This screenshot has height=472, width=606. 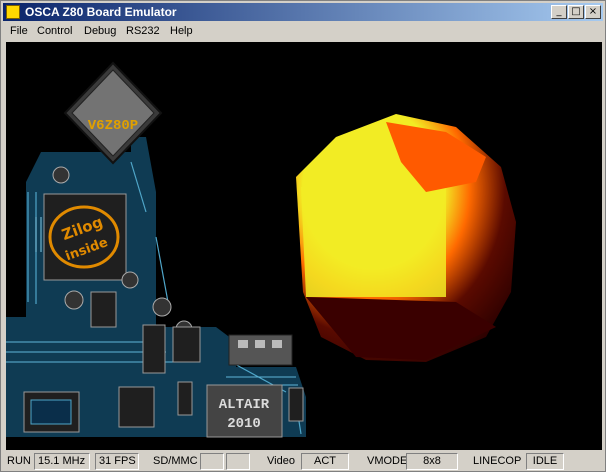 I want to click on video-status: ACT, so click(x=325, y=461).